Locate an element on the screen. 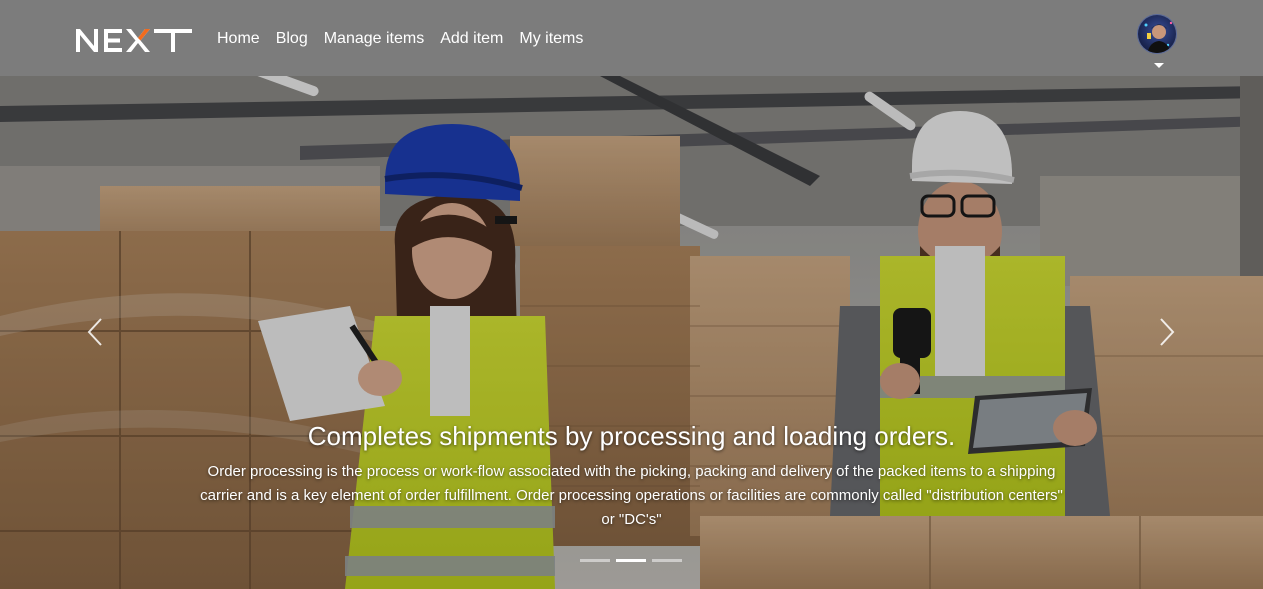  next-logo-icon is located at coordinates (134, 40).